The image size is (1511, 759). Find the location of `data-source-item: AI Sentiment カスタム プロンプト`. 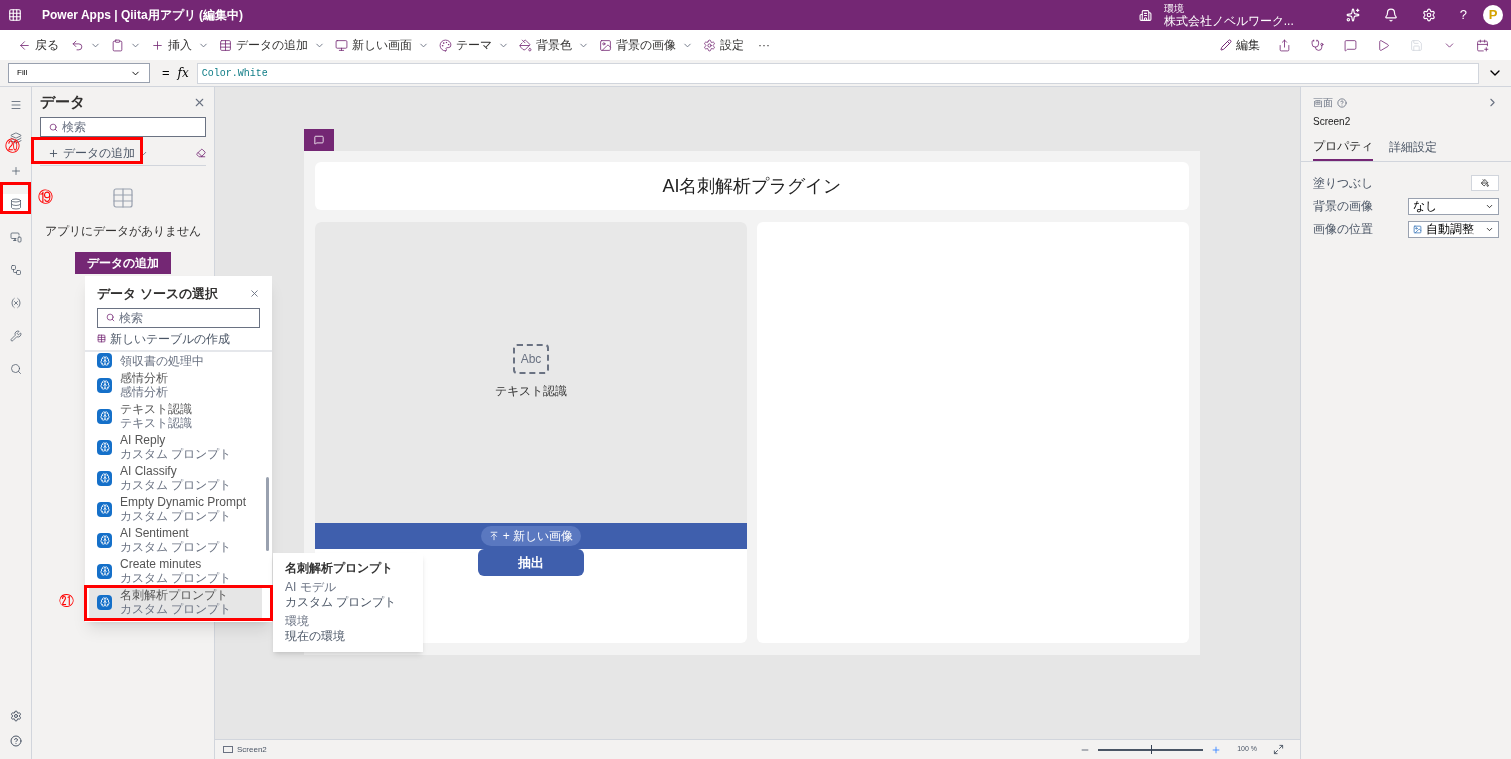

data-source-item: AI Sentiment カスタム プロンプト is located at coordinates (175, 540).